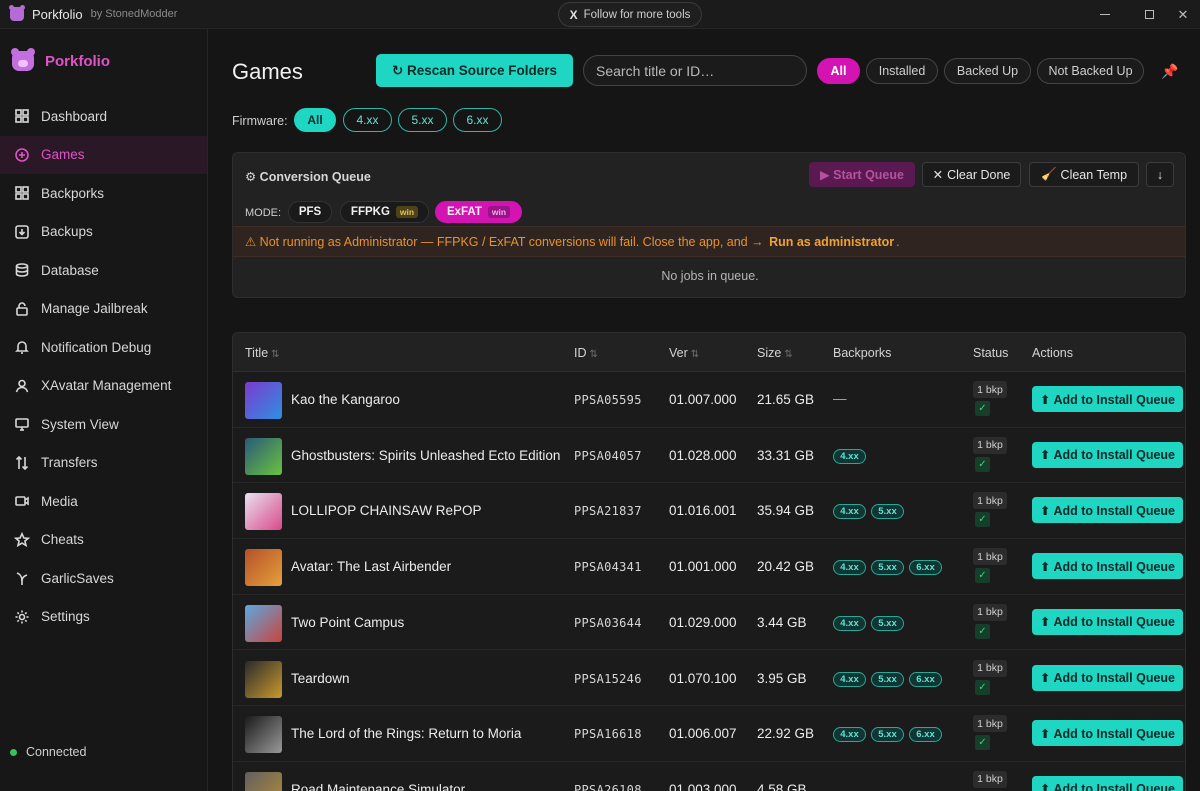  What do you see at coordinates (103, 617) in the screenshot?
I see `sidebar-item-settings: Settings` at bounding box center [103, 617].